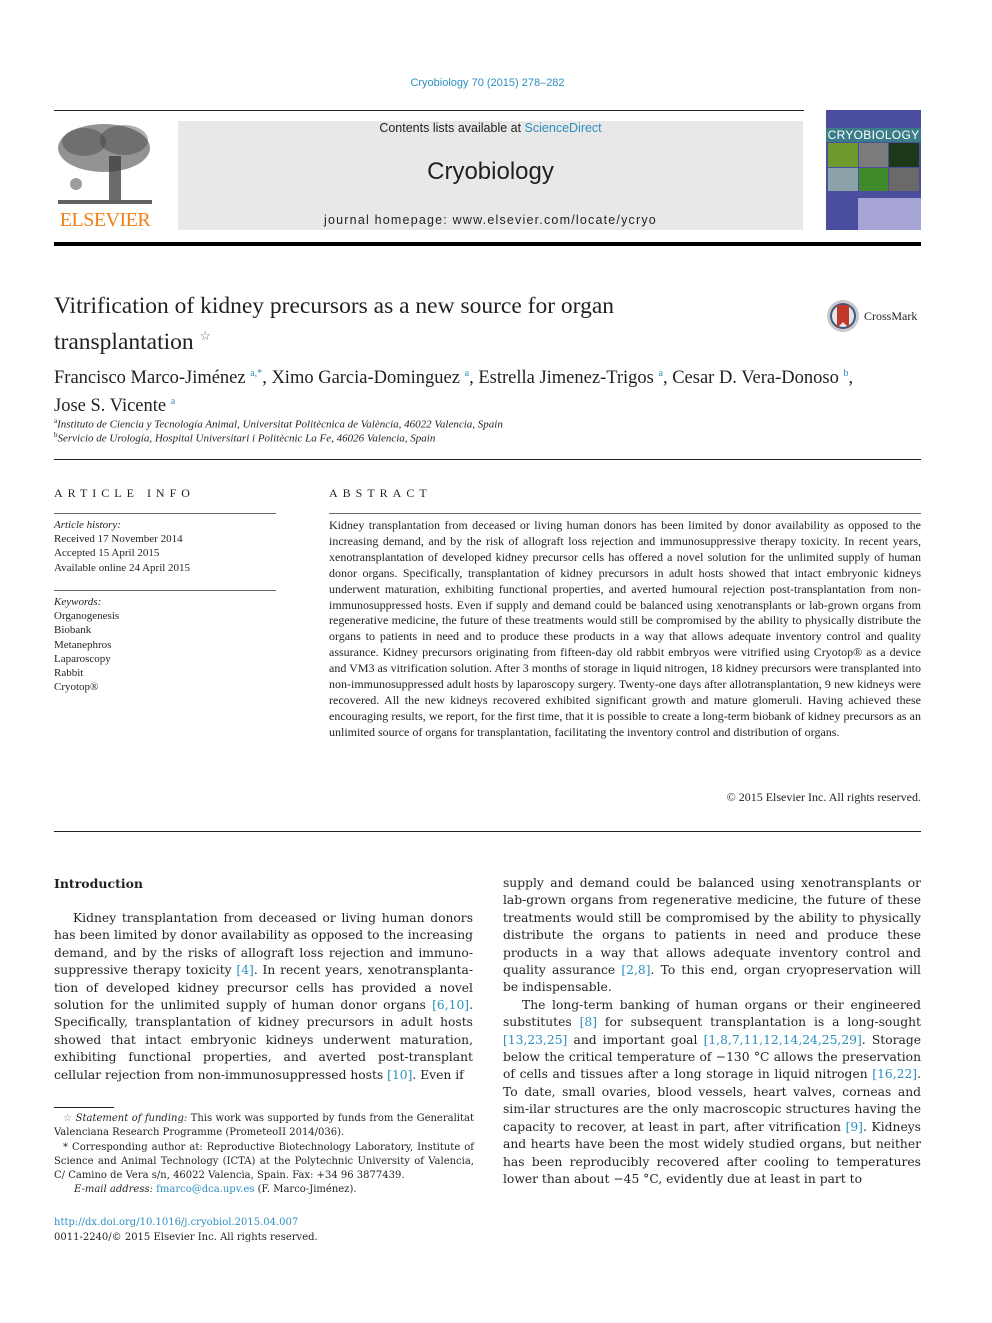  What do you see at coordinates (763, 378) in the screenshot?
I see `author: Cesar D. Vera-Donoso b,` at bounding box center [763, 378].